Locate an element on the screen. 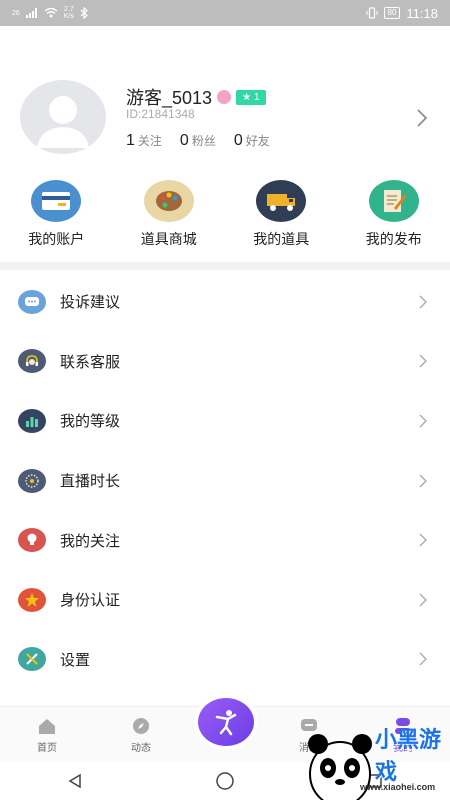 The image size is (450, 800). battery-indicator: 80 is located at coordinates (392, 13).